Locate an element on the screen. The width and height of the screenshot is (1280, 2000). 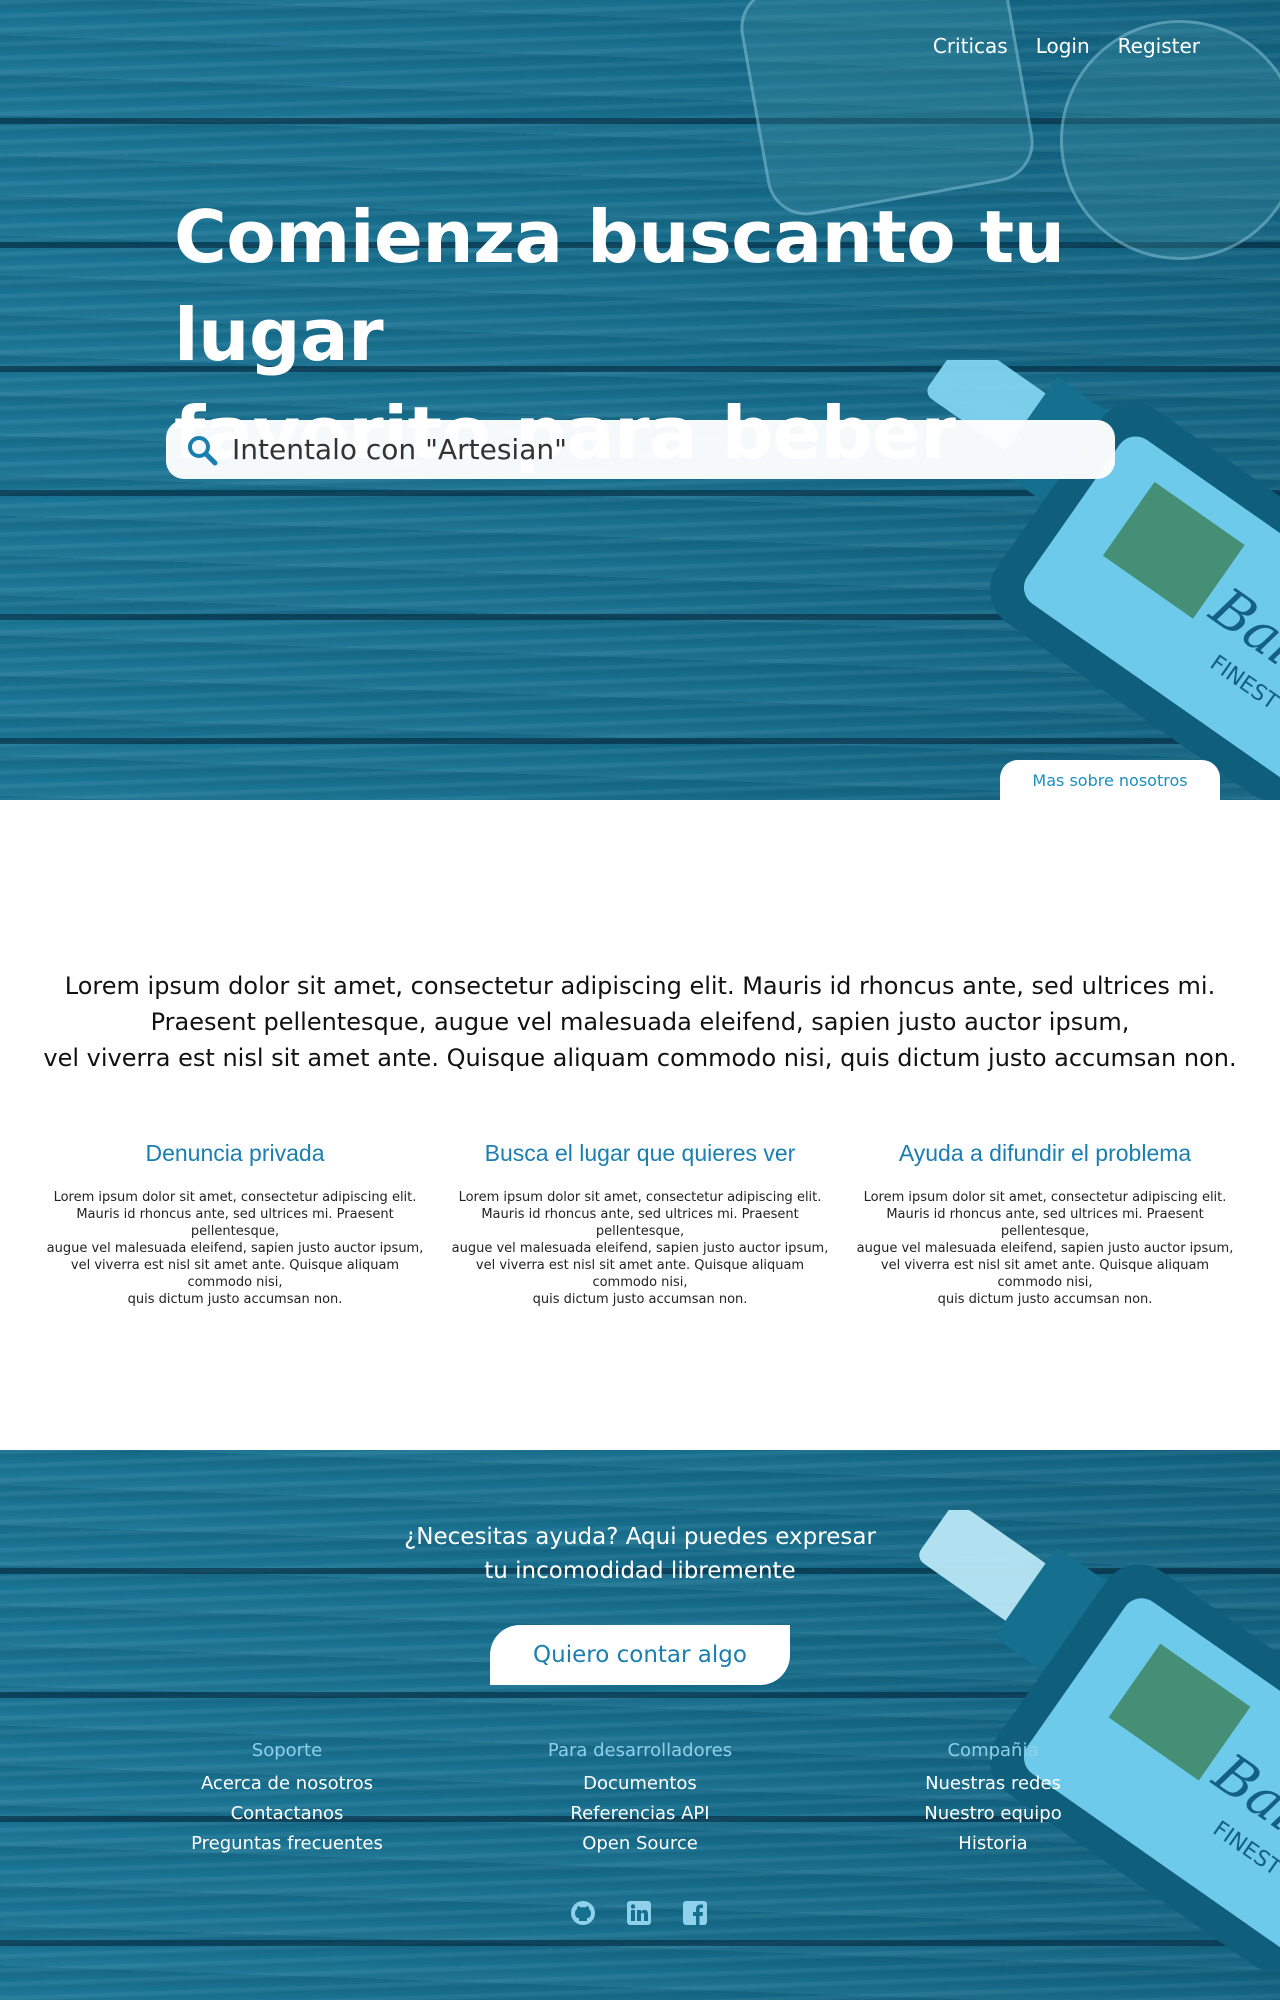
footer-link: Referencias API is located at coordinates (640, 1814).